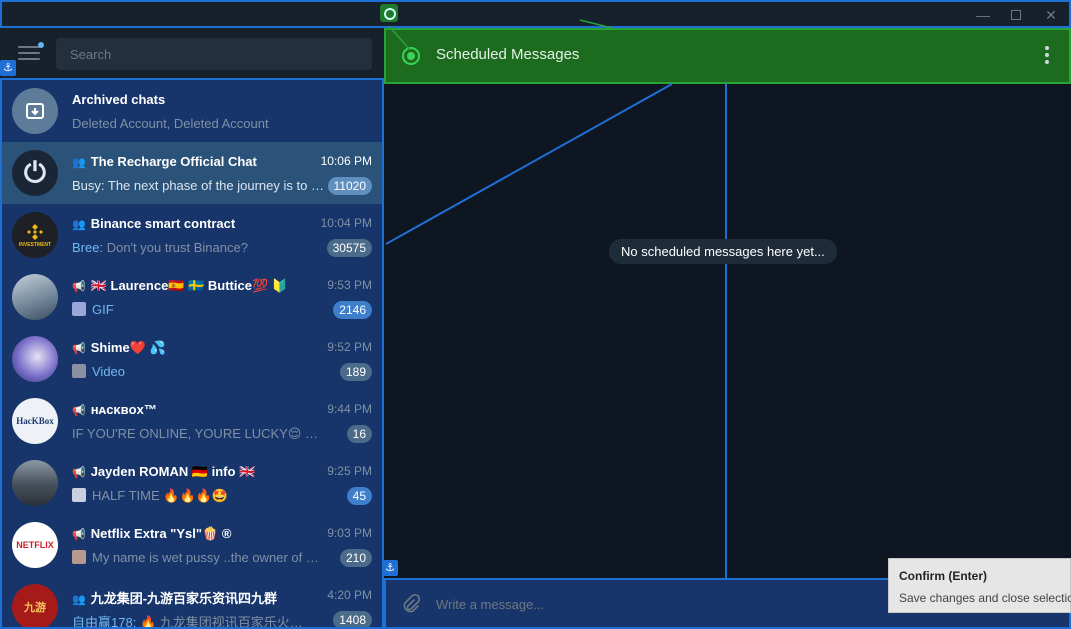 The image size is (1071, 629). I want to click on maximize-icon, so click(1016, 15).